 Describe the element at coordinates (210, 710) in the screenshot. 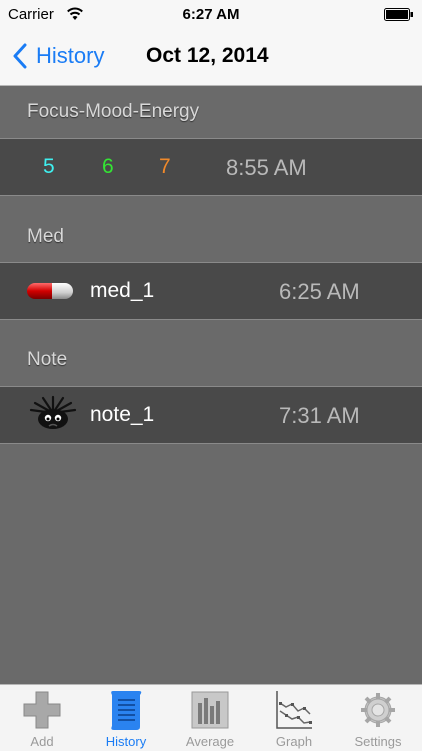

I see `bar-chart-icon` at that location.